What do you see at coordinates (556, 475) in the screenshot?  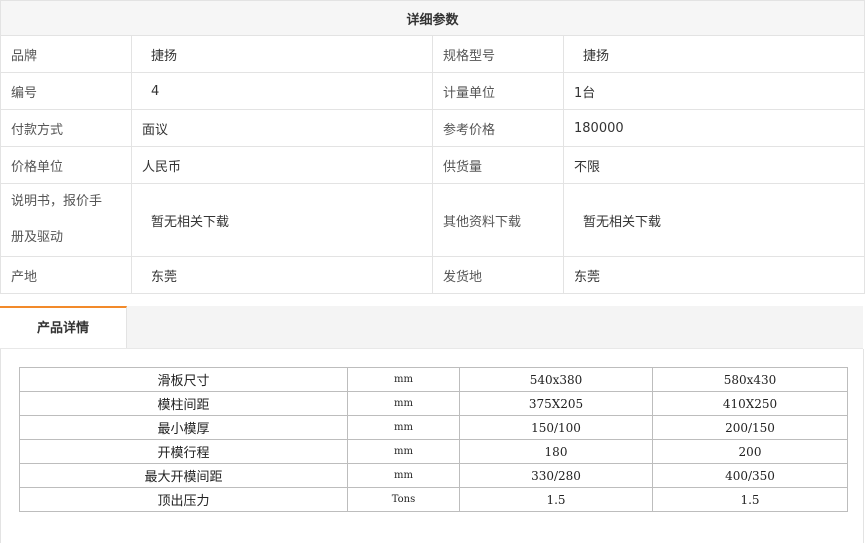 I see `spec-value-1: 330/280` at bounding box center [556, 475].